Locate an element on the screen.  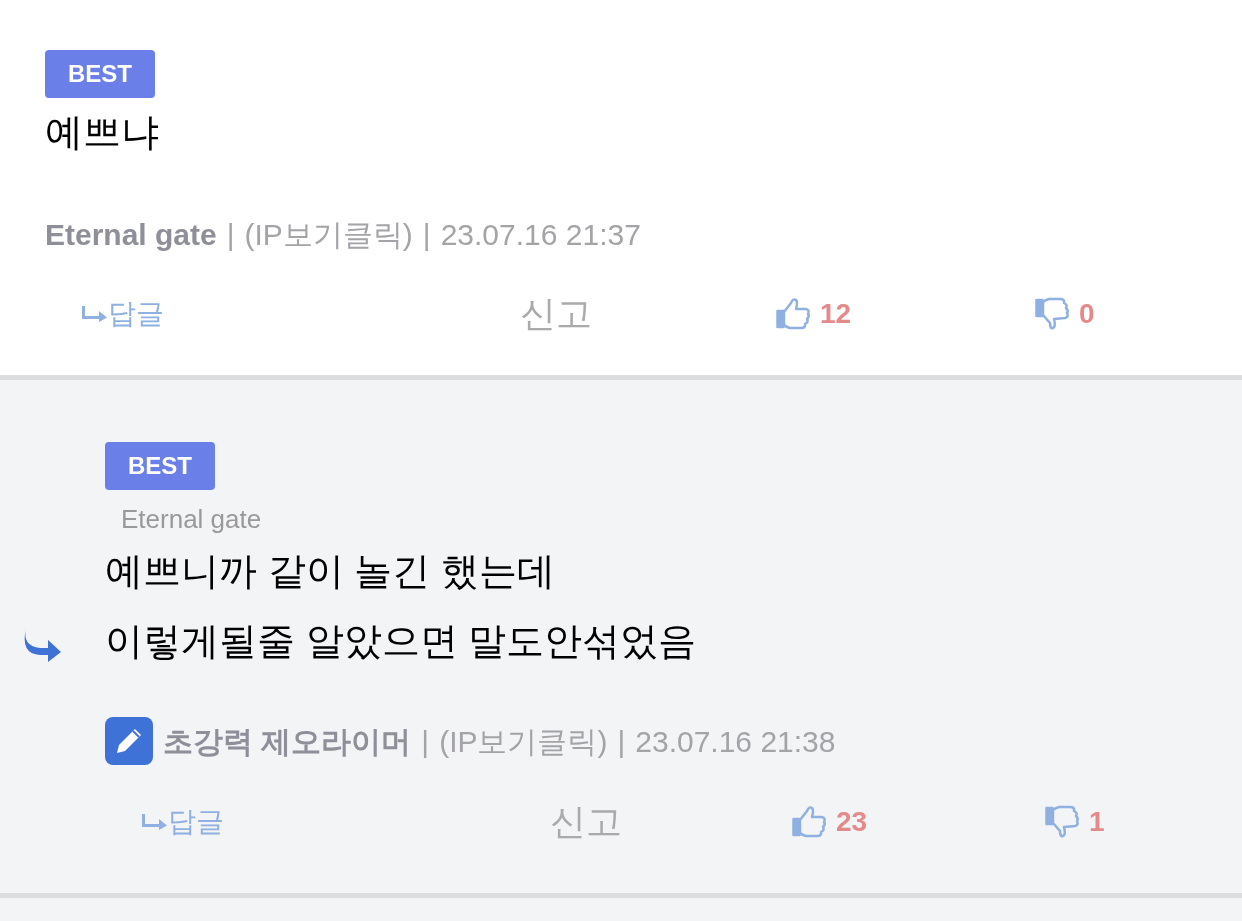
reply-to-name: Eternal gate is located at coordinates (191, 519).